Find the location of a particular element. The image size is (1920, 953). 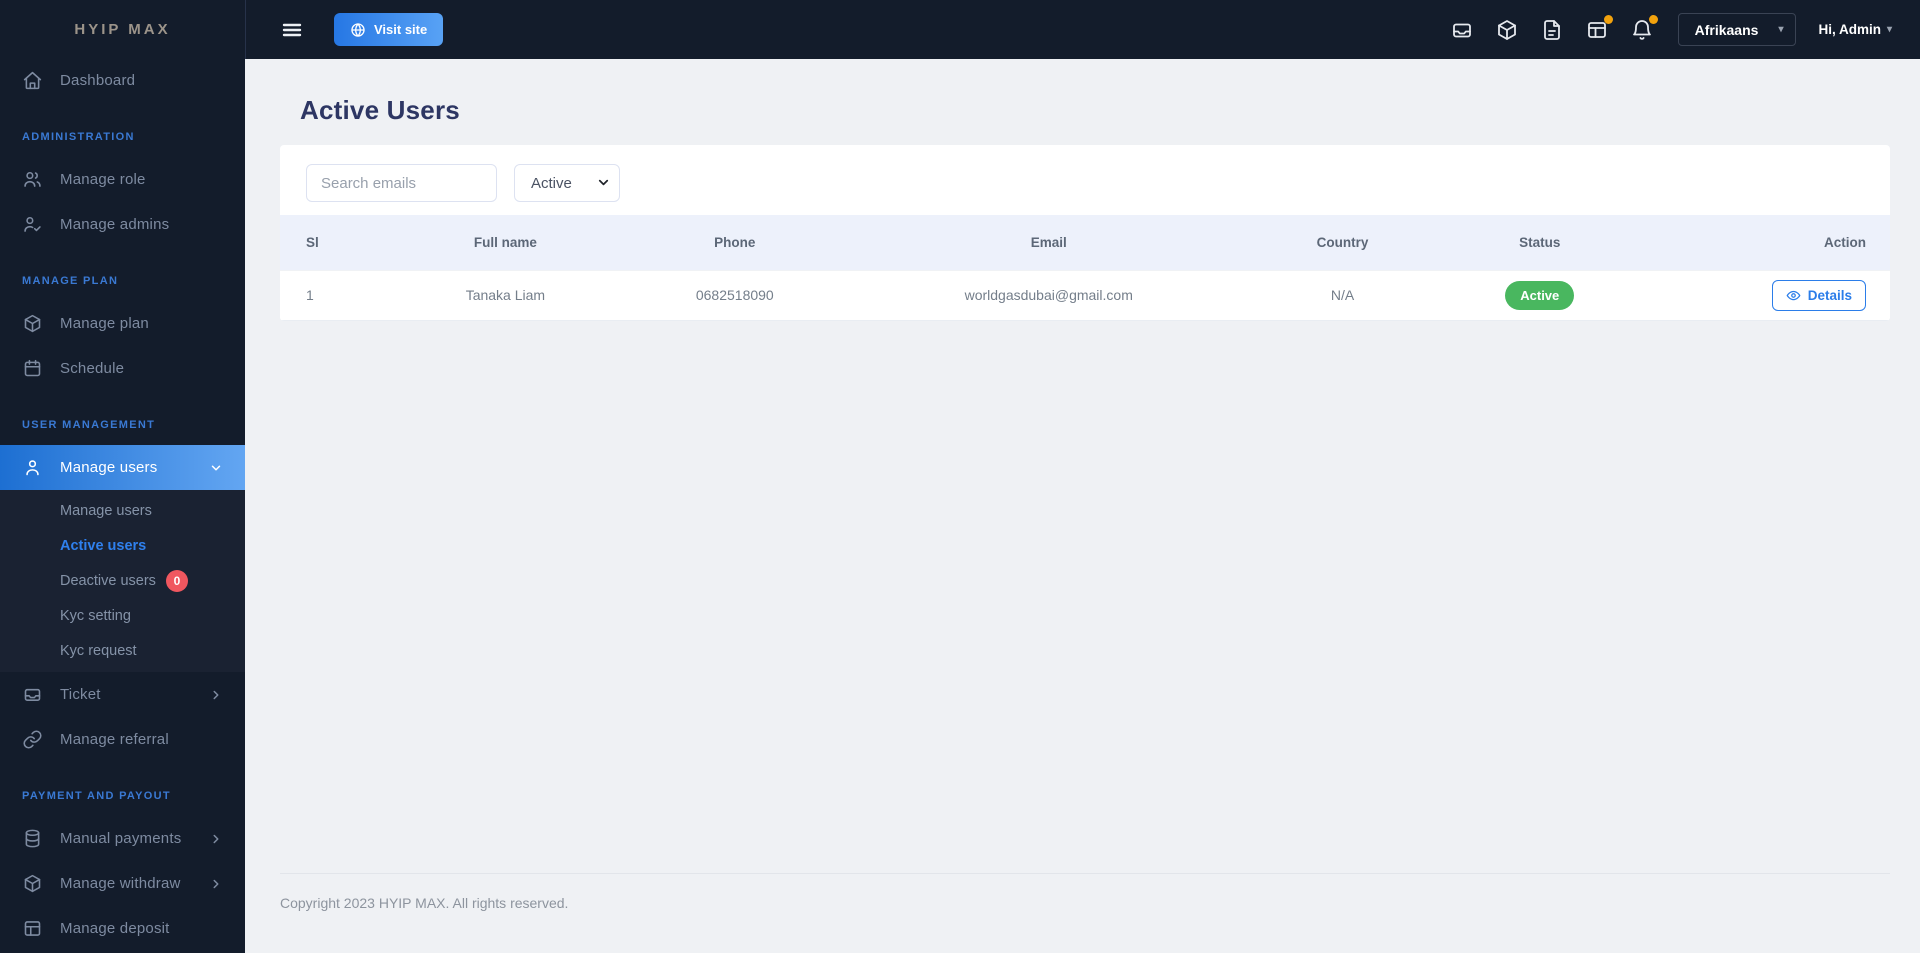

submenu-item-kyc-setting: Kyc setting is located at coordinates (122, 615).